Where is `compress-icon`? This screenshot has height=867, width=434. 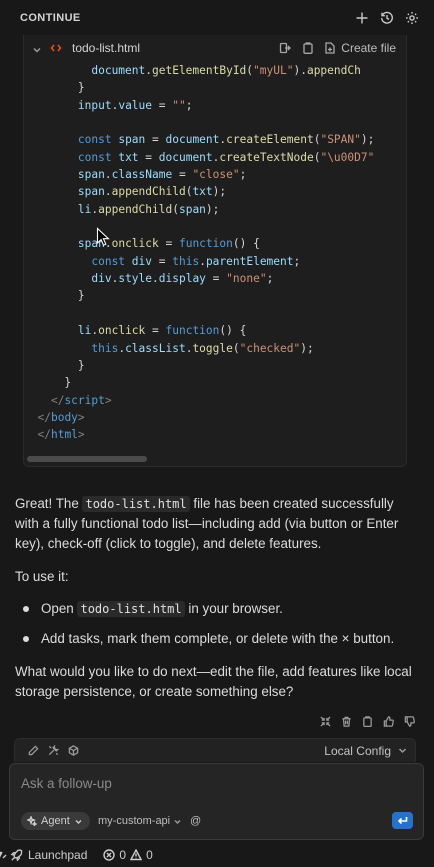 compress-icon is located at coordinates (325, 721).